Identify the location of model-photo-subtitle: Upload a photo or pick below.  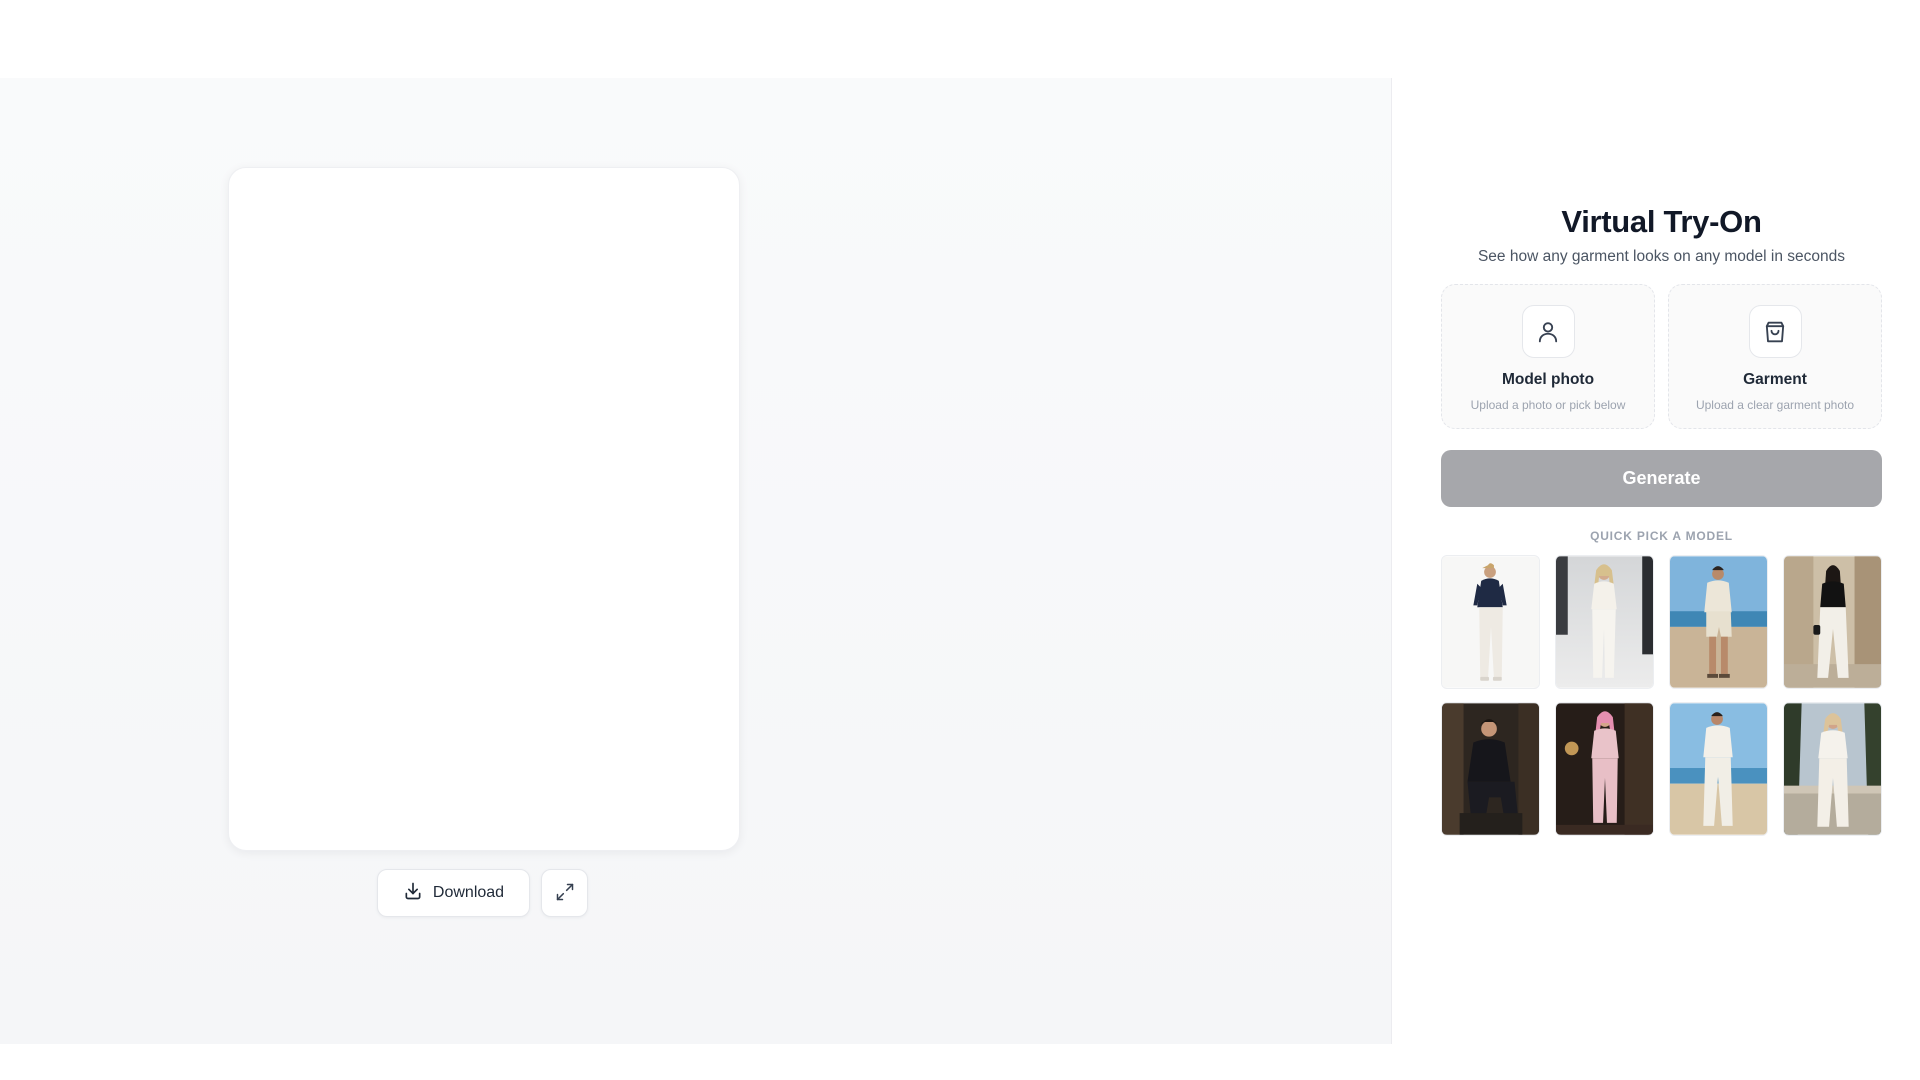
(1548, 405).